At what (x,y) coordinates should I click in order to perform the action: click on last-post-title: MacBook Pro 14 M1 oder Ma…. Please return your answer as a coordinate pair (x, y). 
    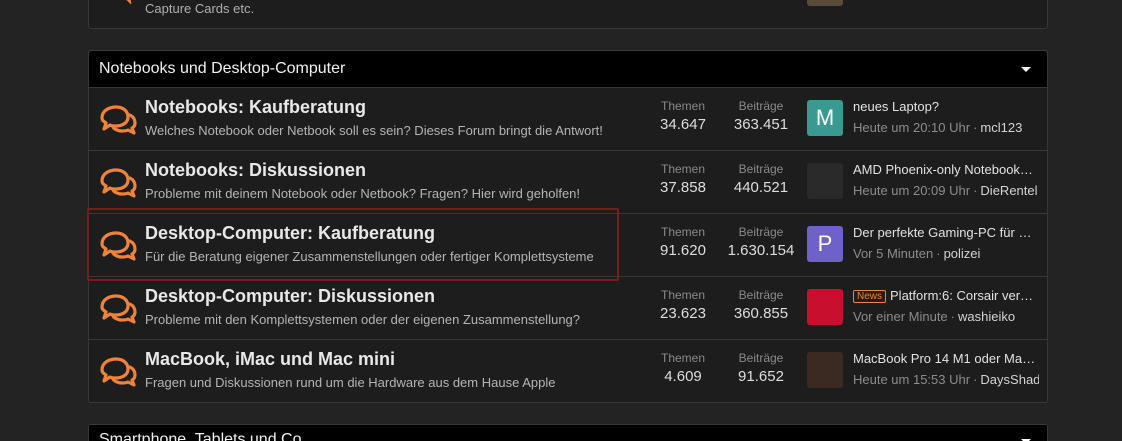
    Looking at the image, I should click on (946, 358).